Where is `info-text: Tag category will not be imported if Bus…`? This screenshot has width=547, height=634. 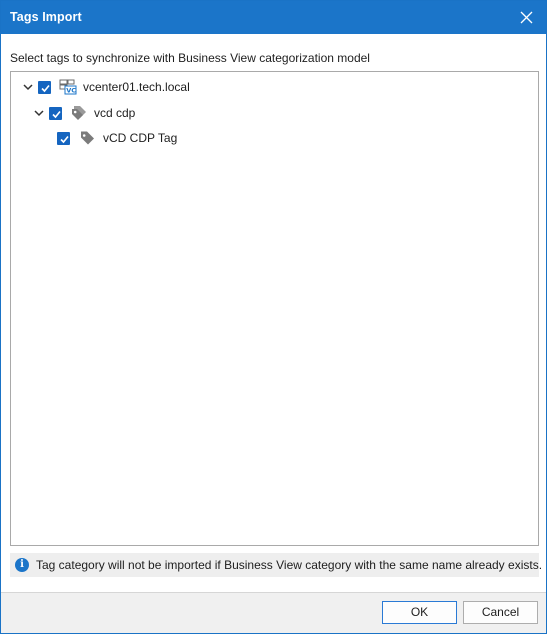
info-text: Tag category will not be imported if Bus… is located at coordinates (289, 565).